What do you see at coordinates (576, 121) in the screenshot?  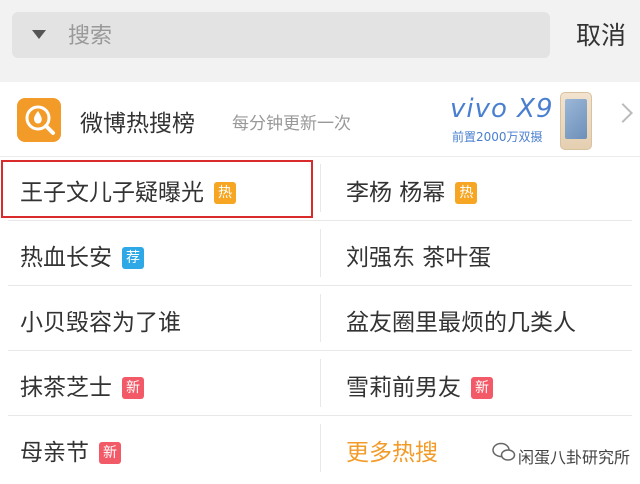 I see `phone-image-icon` at bounding box center [576, 121].